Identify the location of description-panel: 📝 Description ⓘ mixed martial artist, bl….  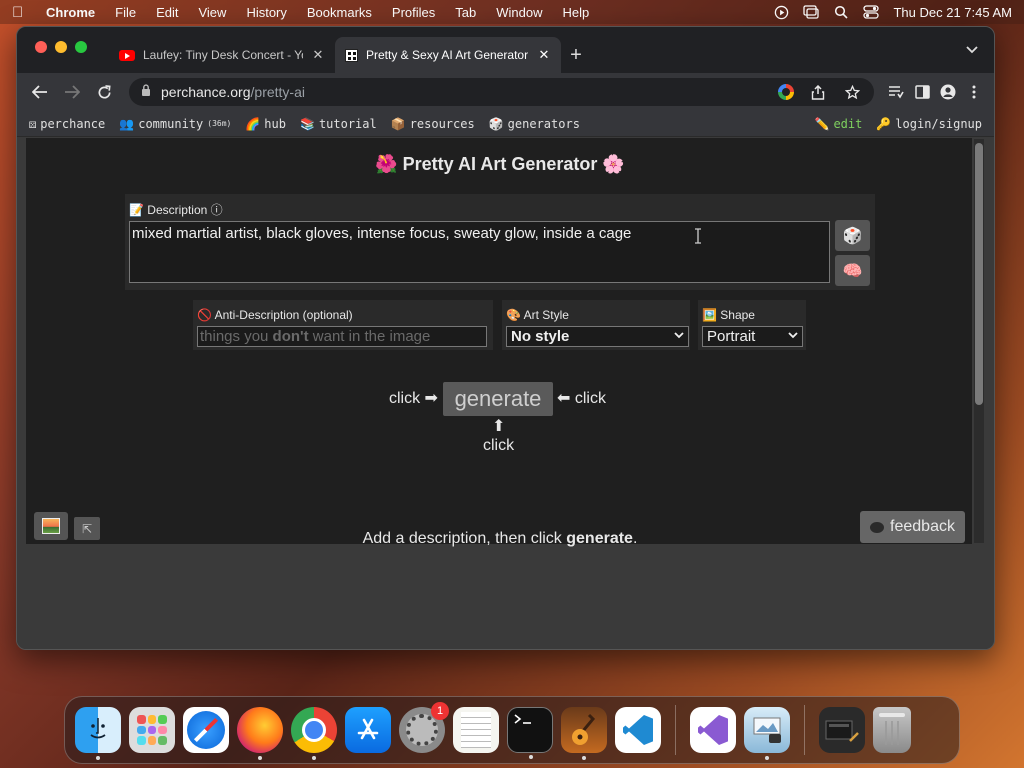
(500, 242).